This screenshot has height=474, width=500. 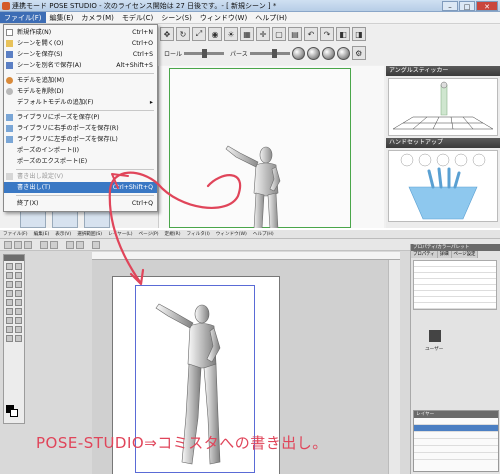 I want to click on export-arrow-annotation, so click(x=175, y=228).